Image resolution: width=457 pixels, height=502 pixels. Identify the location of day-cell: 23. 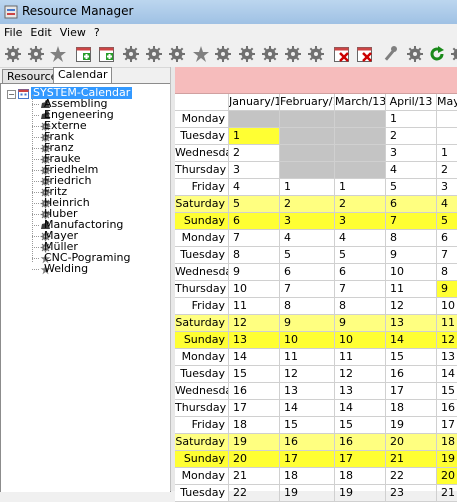
(411, 493).